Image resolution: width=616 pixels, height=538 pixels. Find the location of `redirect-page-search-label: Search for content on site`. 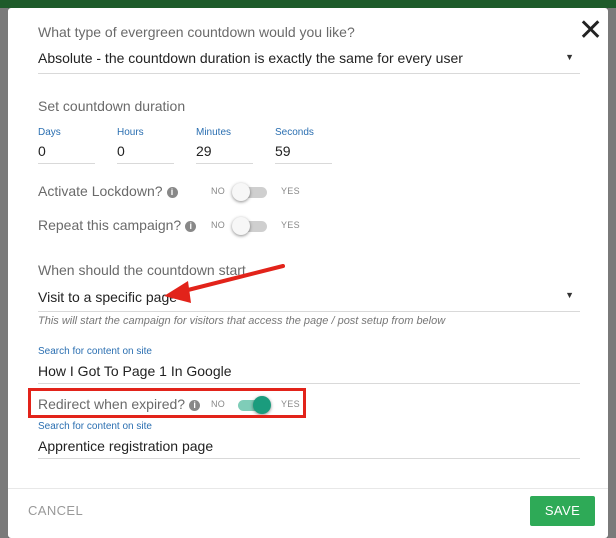

redirect-page-search-label: Search for content on site is located at coordinates (95, 426).